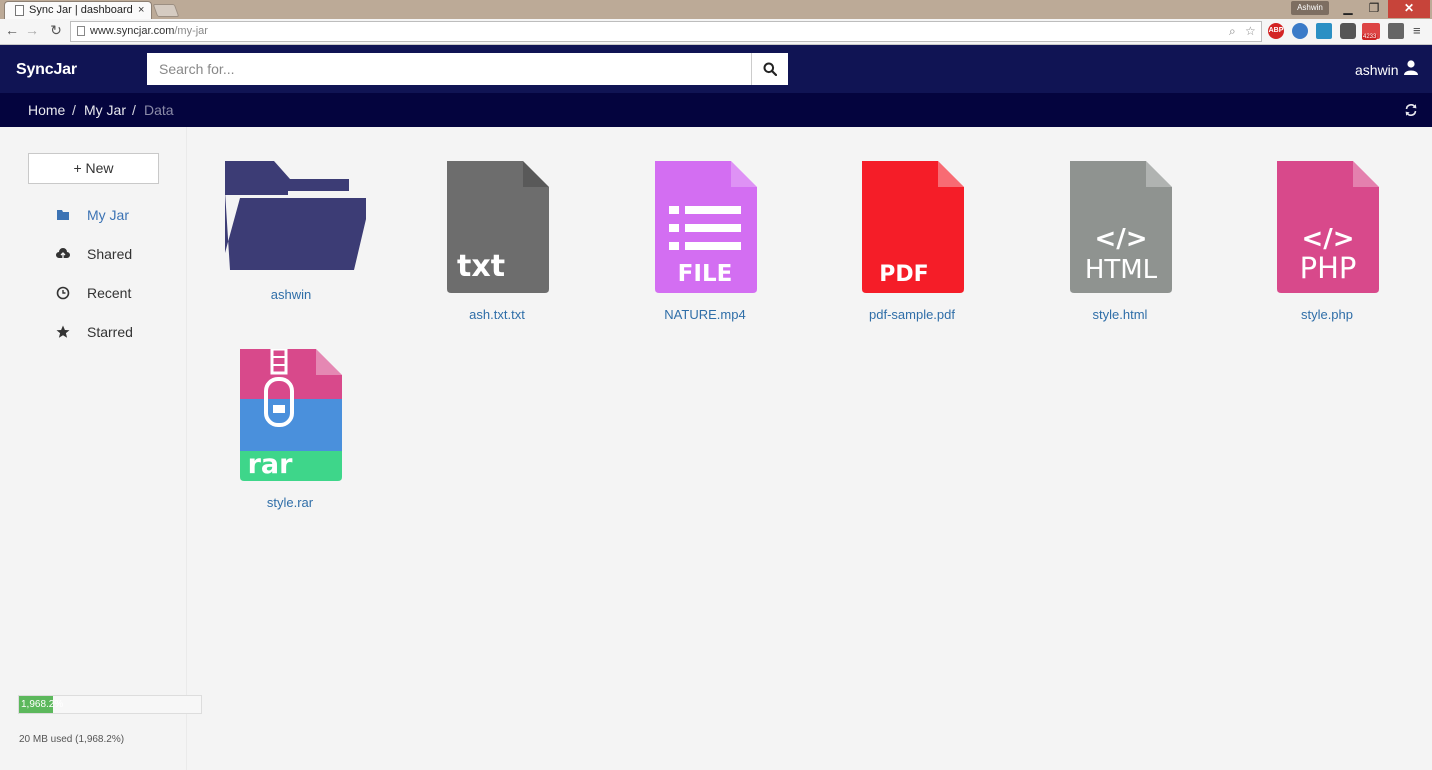 The image size is (1432, 770). What do you see at coordinates (498, 227) in the screenshot?
I see `txt-file-icon: txt` at bounding box center [498, 227].